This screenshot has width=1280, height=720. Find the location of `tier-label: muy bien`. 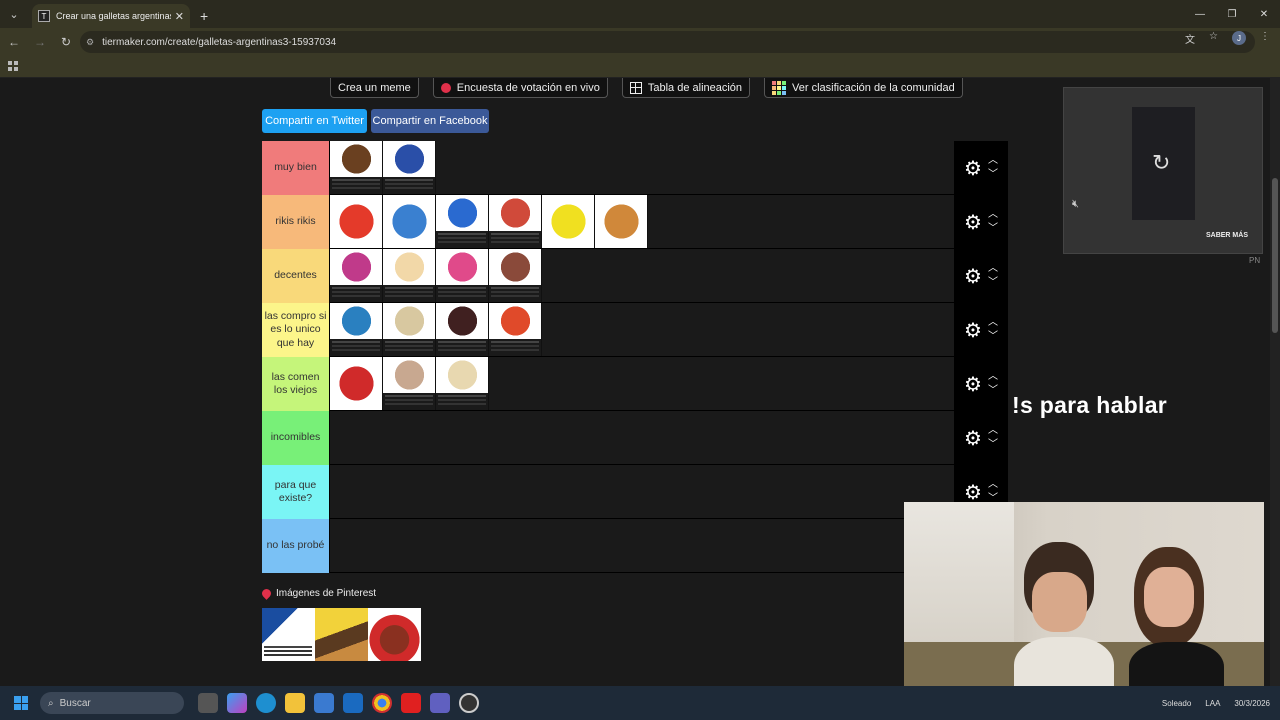

tier-label: muy bien is located at coordinates (295, 168).